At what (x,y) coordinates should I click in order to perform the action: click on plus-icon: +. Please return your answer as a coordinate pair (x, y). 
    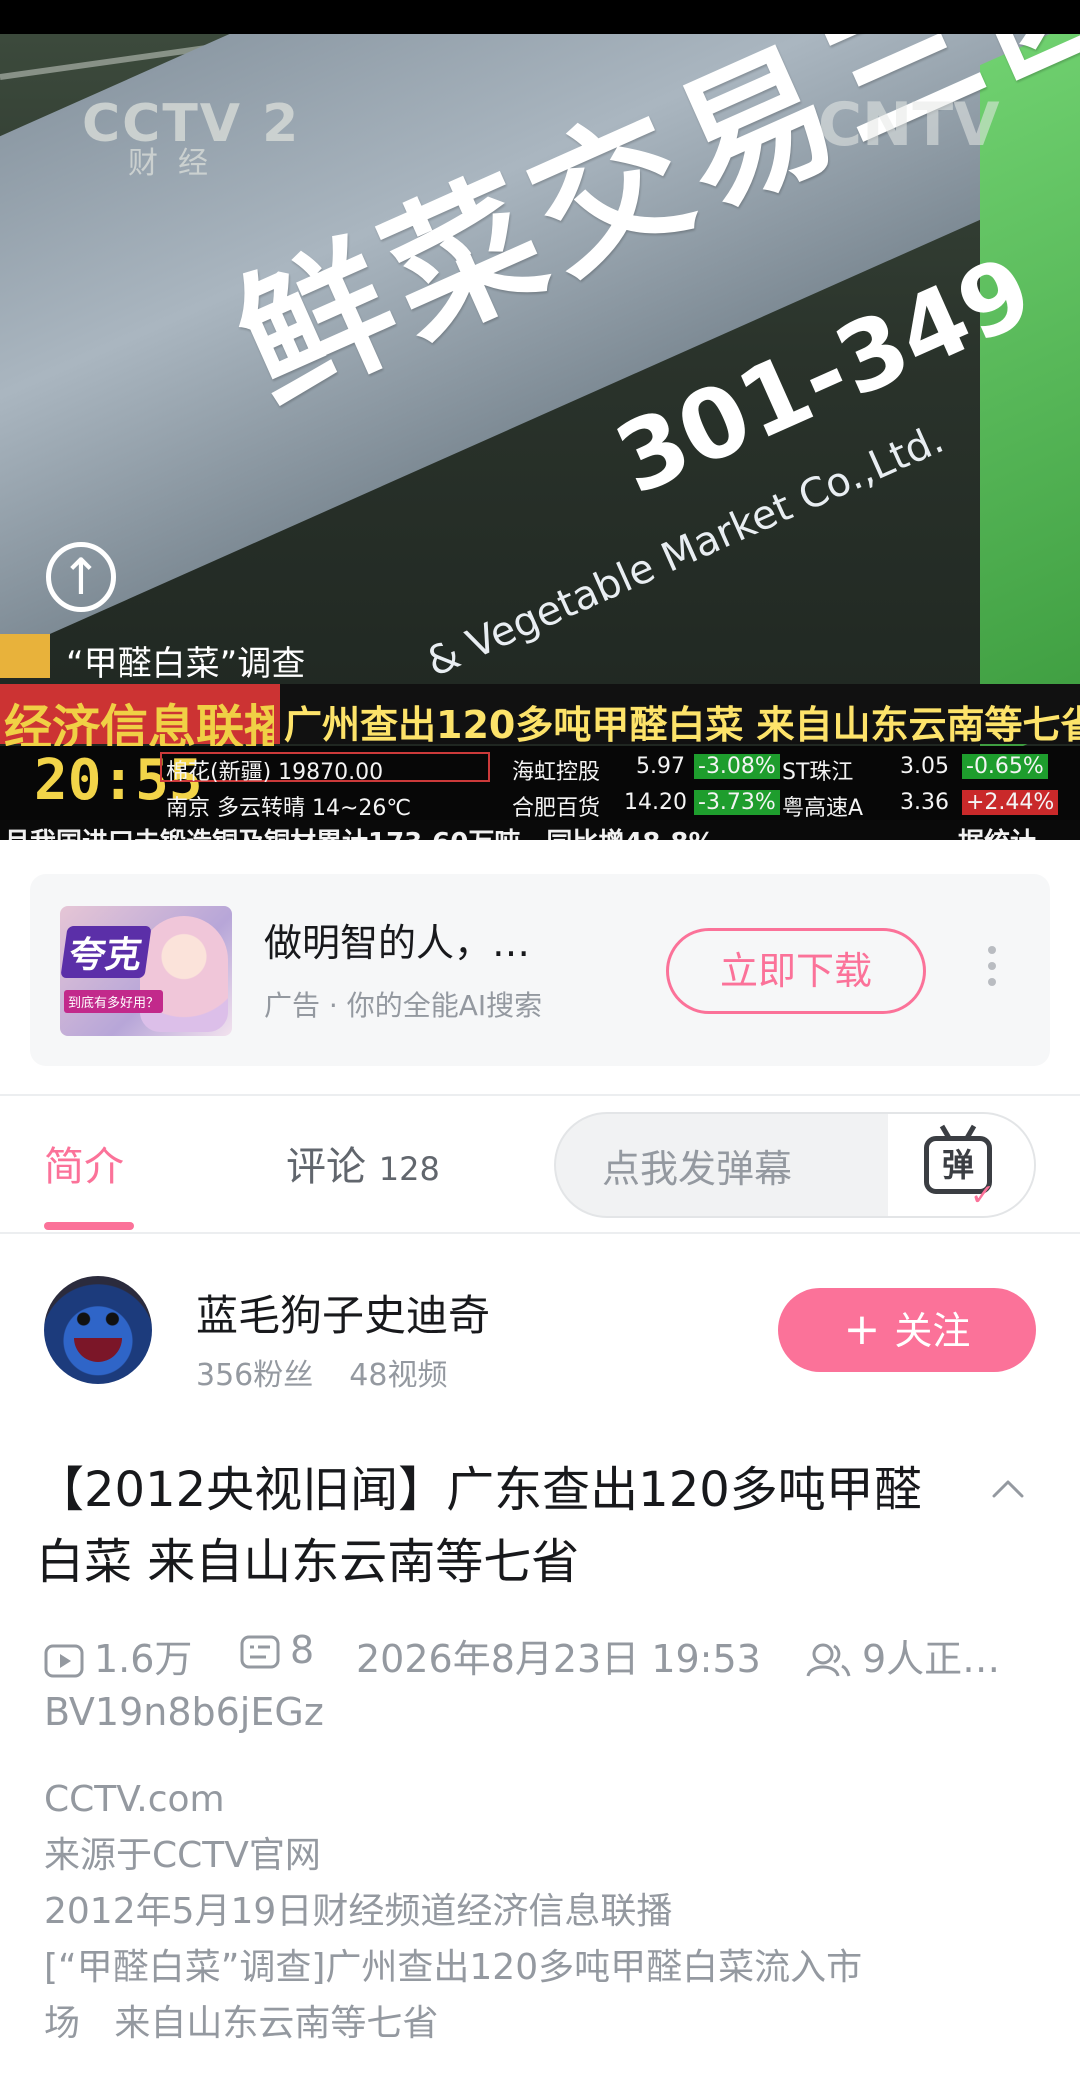
    Looking at the image, I should click on (862, 1329).